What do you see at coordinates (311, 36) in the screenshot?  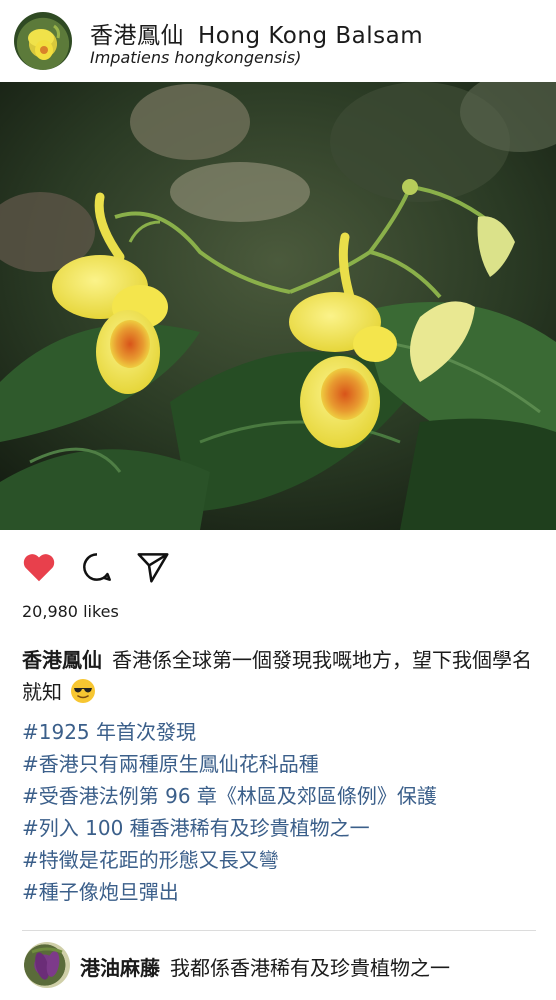 I see `title-english: Hong Kong Balsam` at bounding box center [311, 36].